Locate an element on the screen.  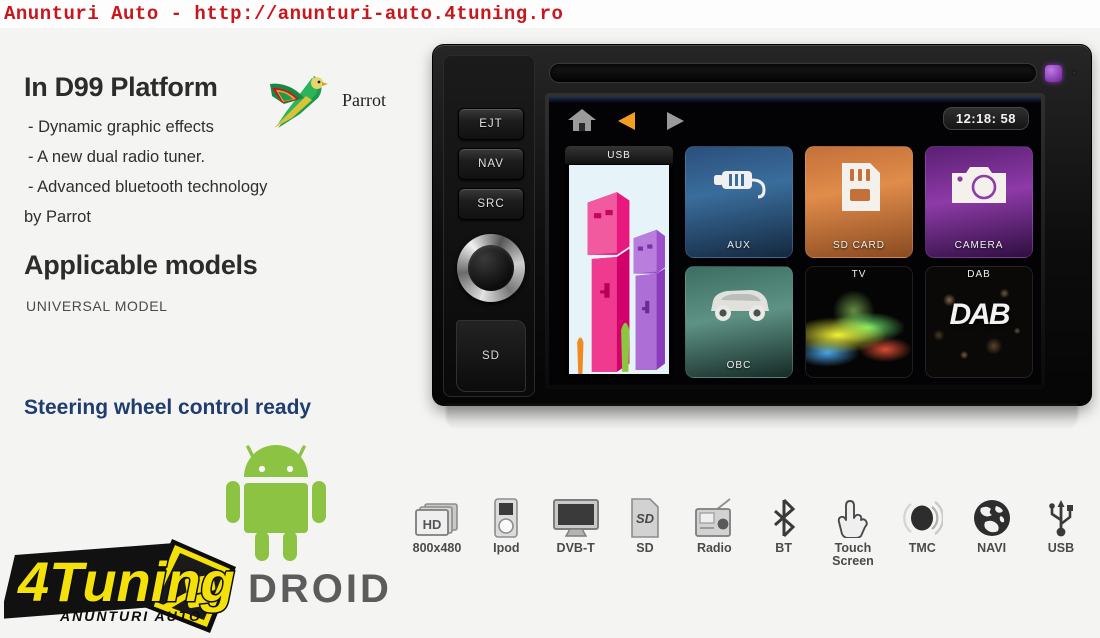
car-icon is located at coordinates (739, 303).